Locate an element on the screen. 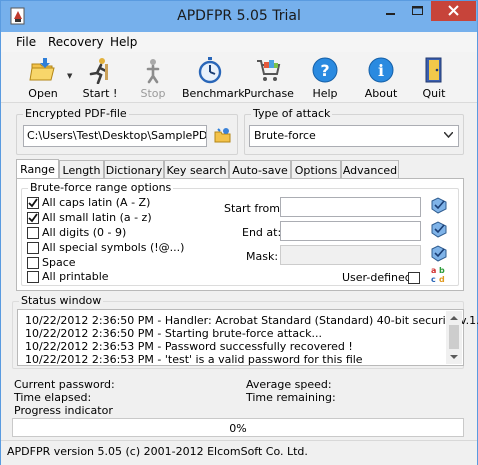  attack-type-select: Brute-force is located at coordinates (354, 136).